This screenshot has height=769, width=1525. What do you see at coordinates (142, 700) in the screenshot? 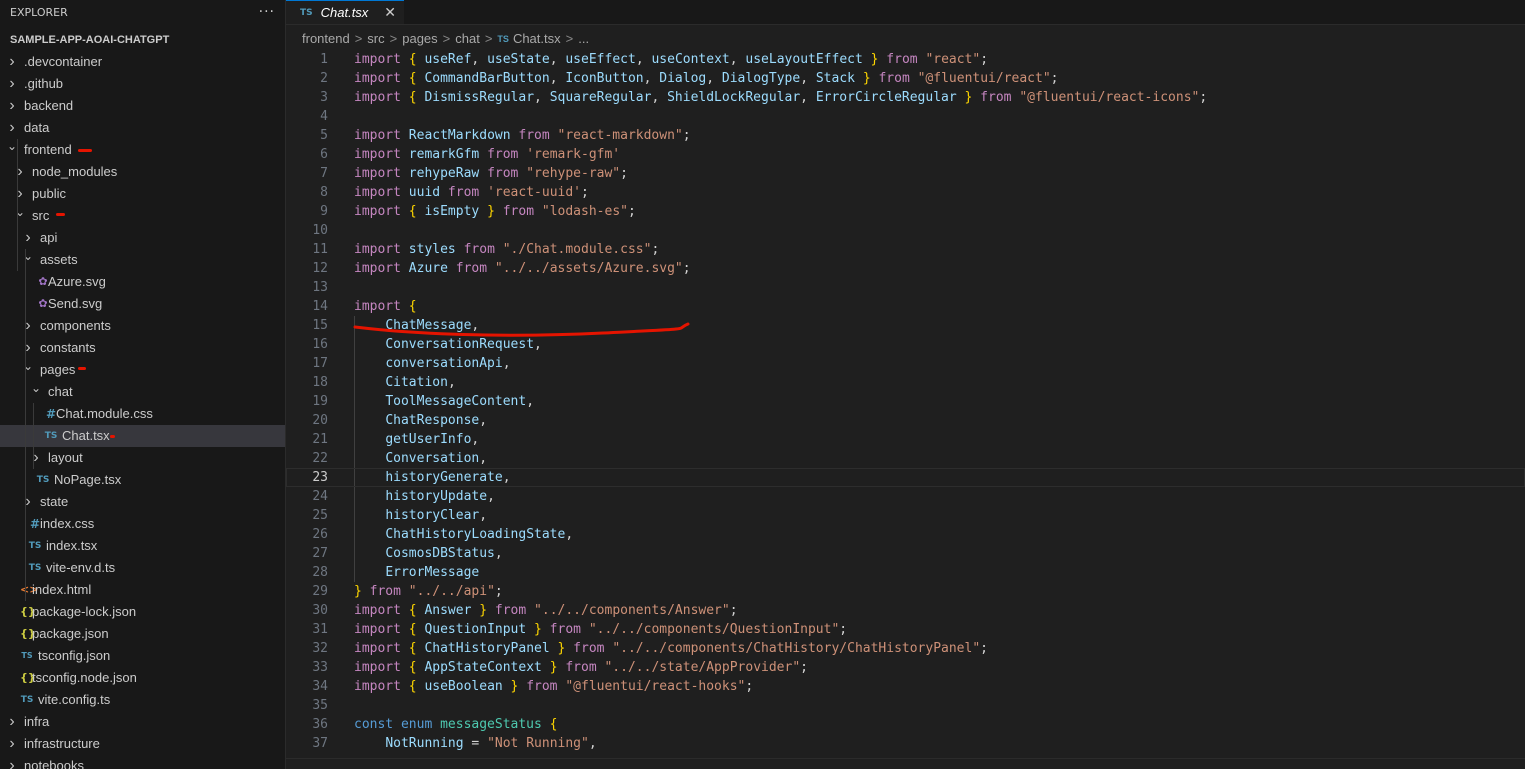
I see `file-item-vite-config-ts: TS vite.config.ts` at bounding box center [142, 700].